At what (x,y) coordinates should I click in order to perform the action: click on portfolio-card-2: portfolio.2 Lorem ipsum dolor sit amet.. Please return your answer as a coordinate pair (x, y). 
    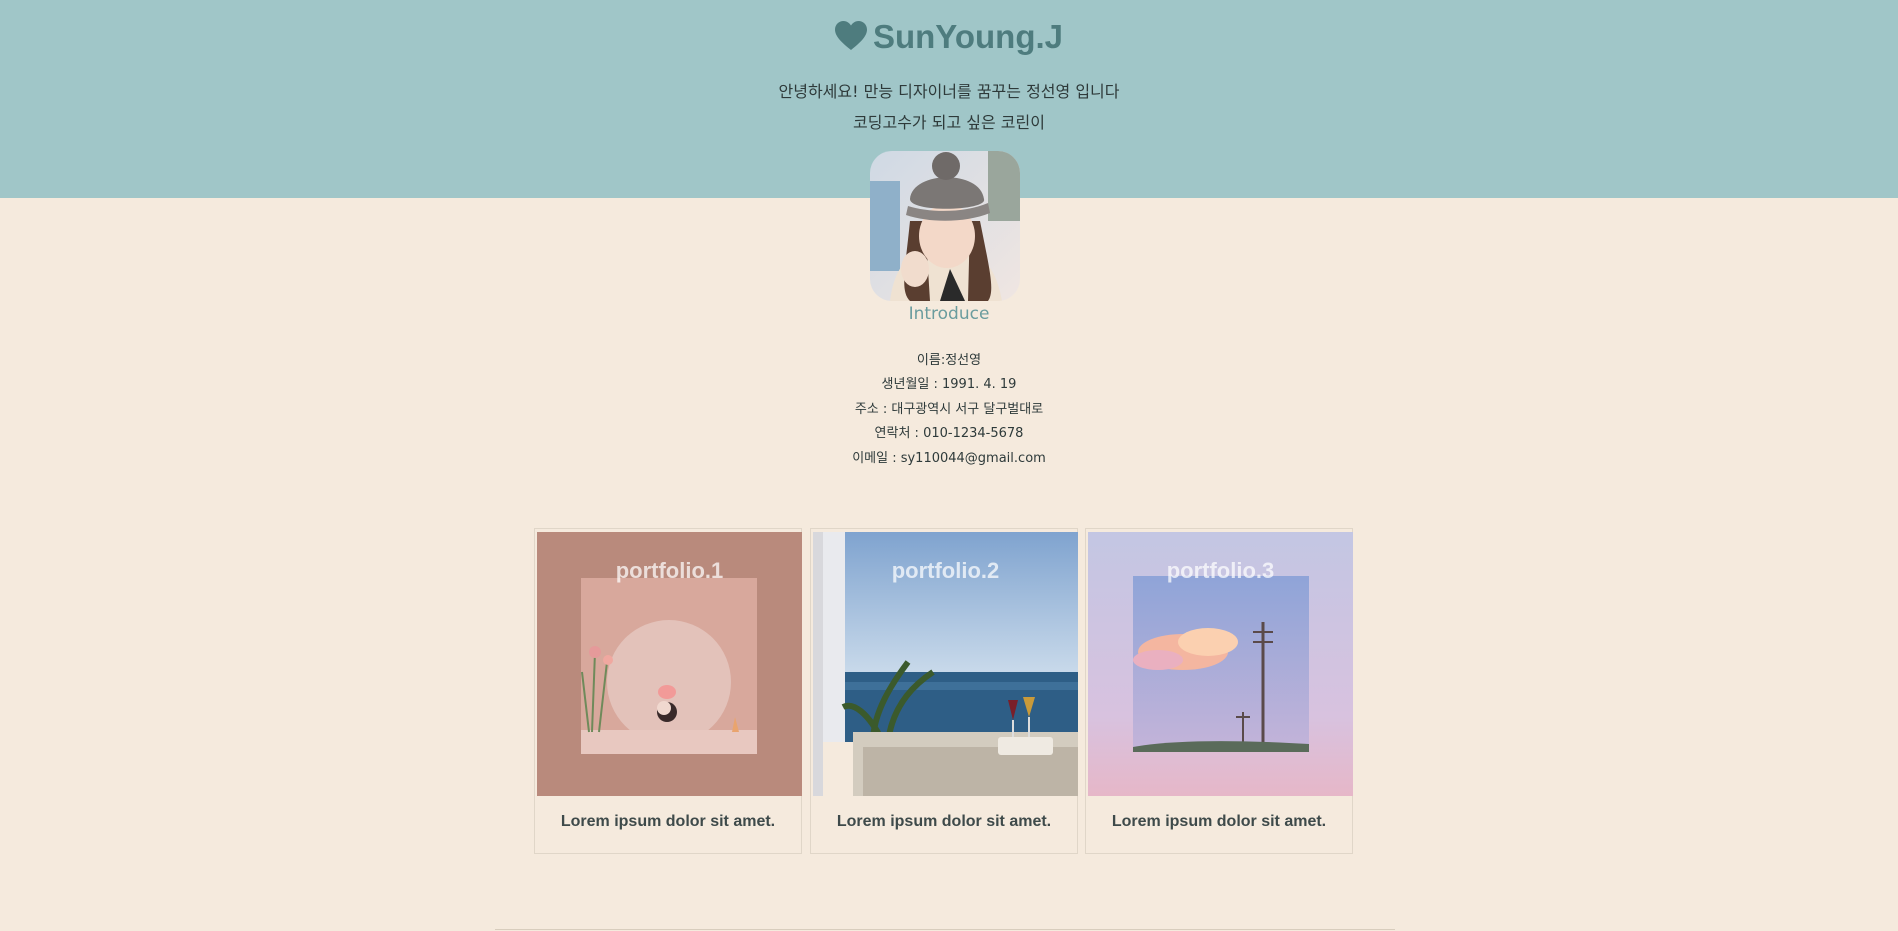
    Looking at the image, I should click on (944, 691).